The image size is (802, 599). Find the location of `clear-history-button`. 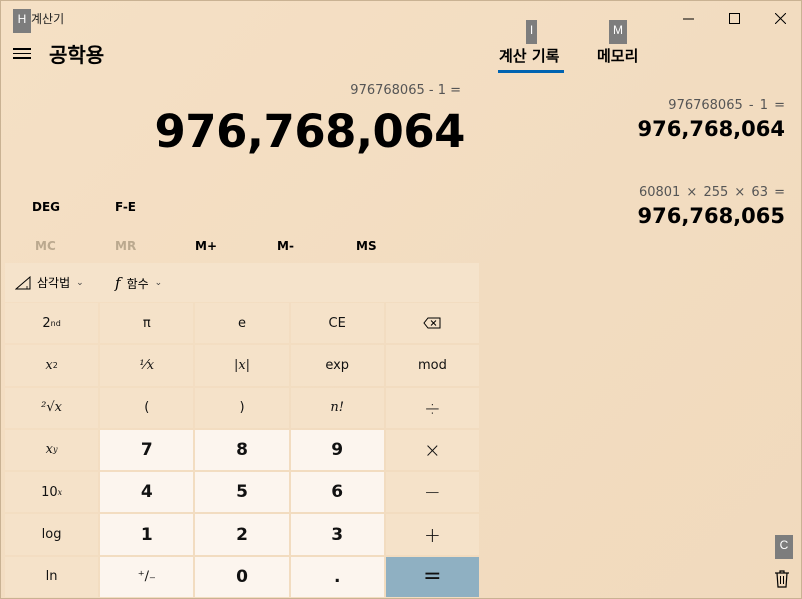

clear-history-button is located at coordinates (782, 579).